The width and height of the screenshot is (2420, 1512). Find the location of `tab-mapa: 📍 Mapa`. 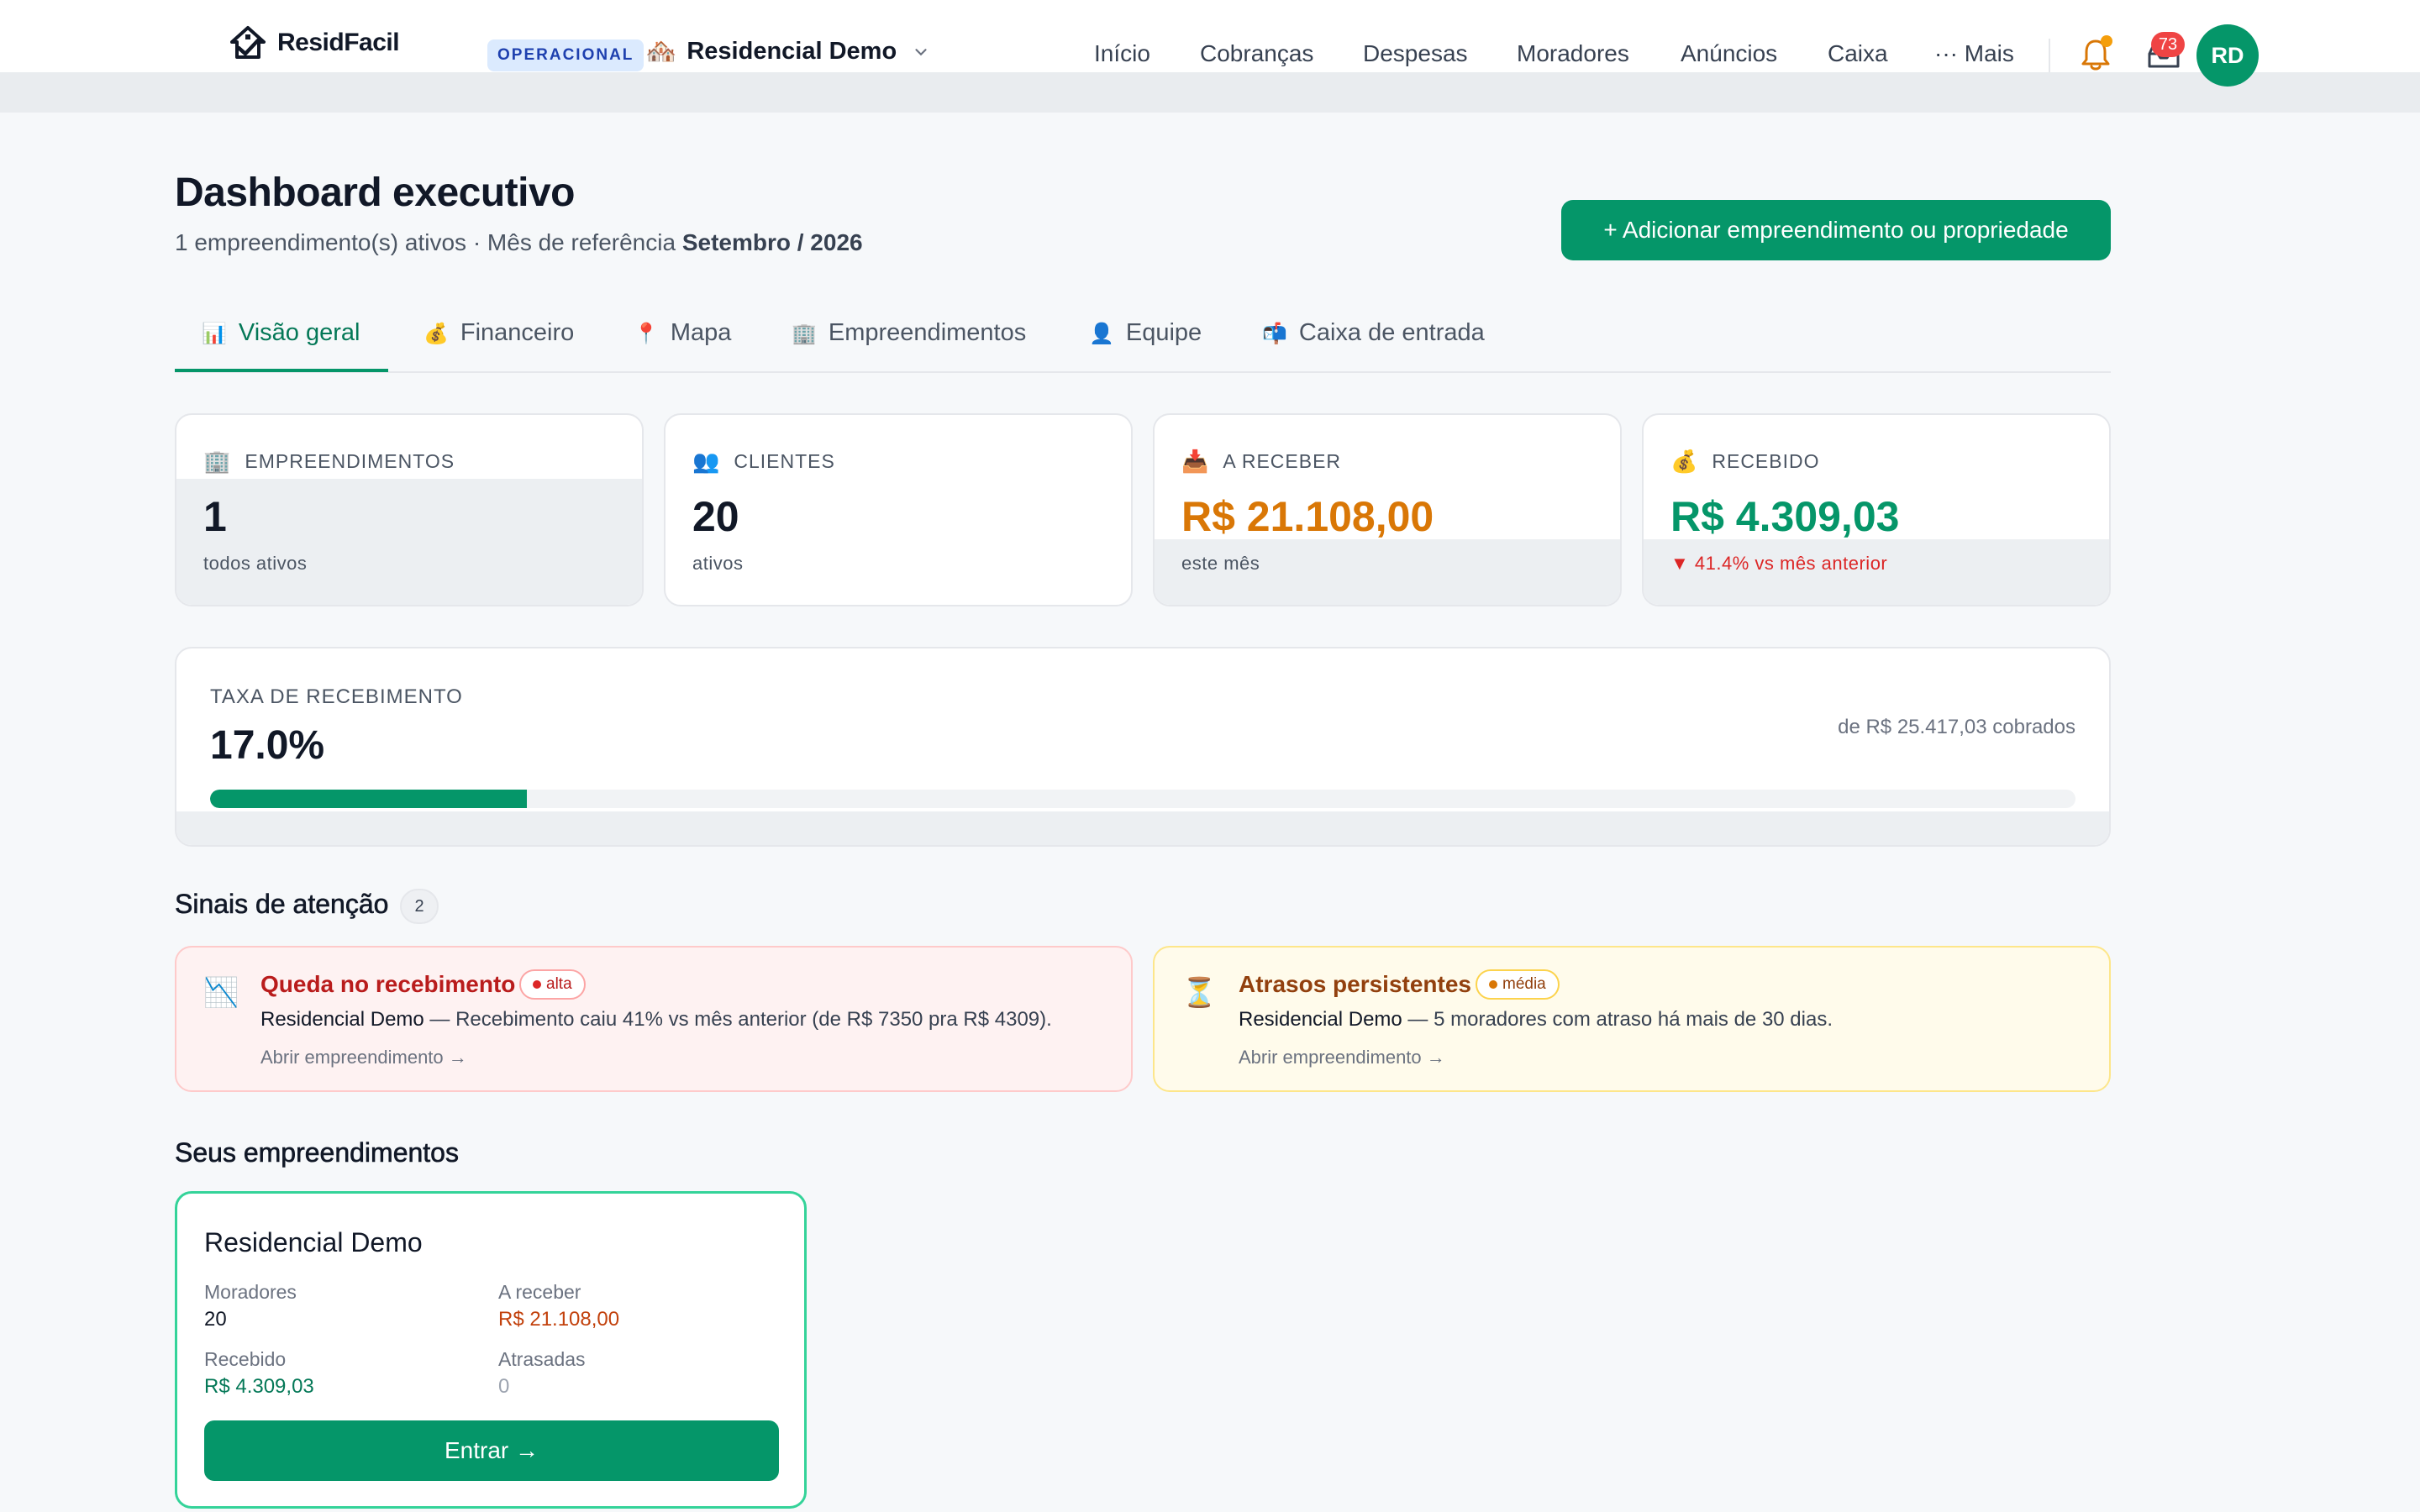

tab-mapa: 📍 Mapa is located at coordinates (682, 345).